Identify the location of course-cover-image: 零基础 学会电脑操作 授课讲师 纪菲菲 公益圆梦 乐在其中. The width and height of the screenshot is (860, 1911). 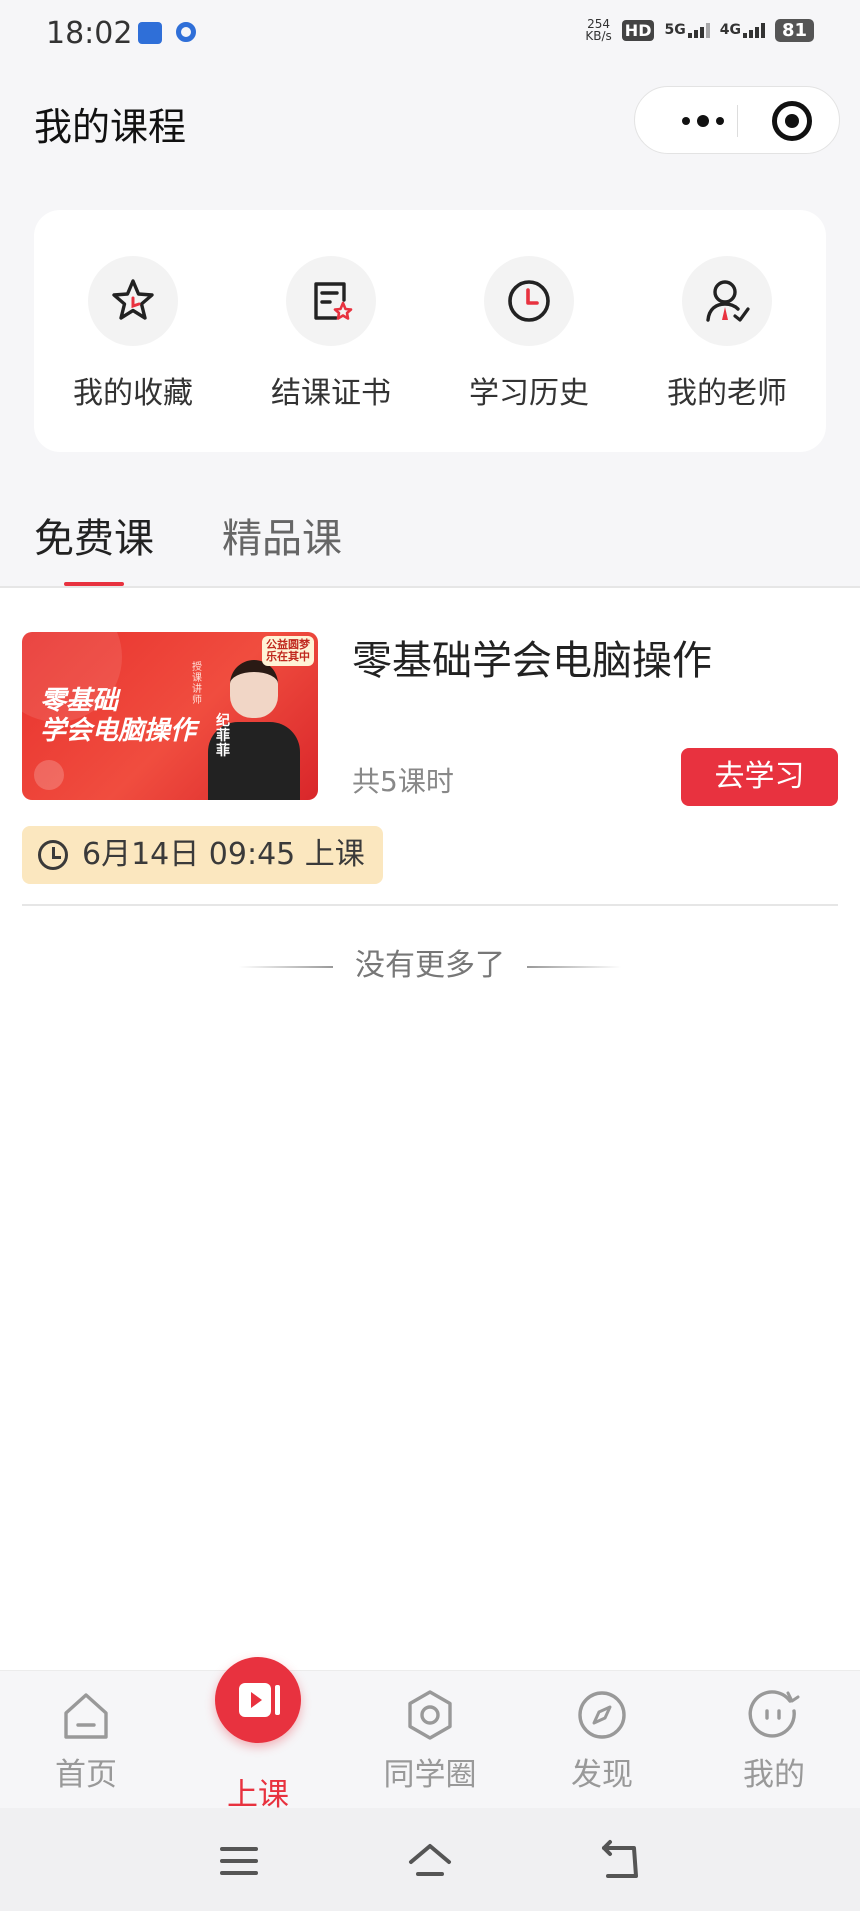
(170, 716).